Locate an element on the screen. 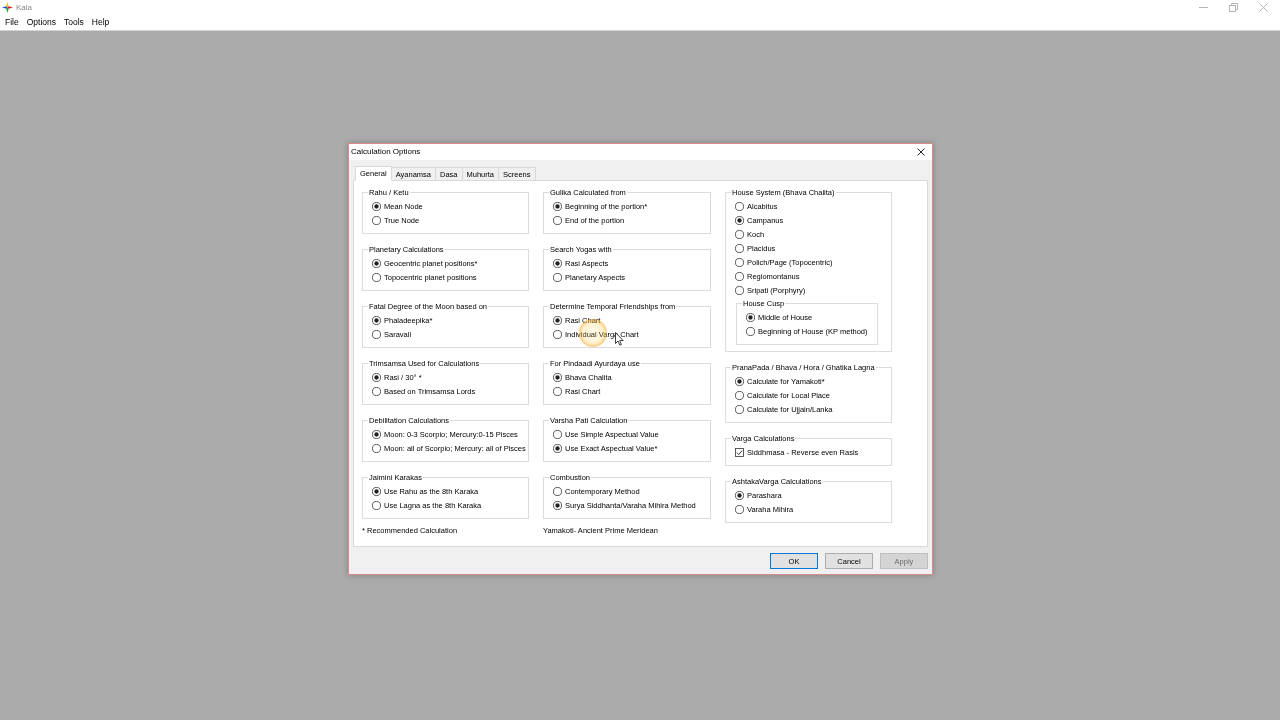  app-title: Kala is located at coordinates (24, 7).